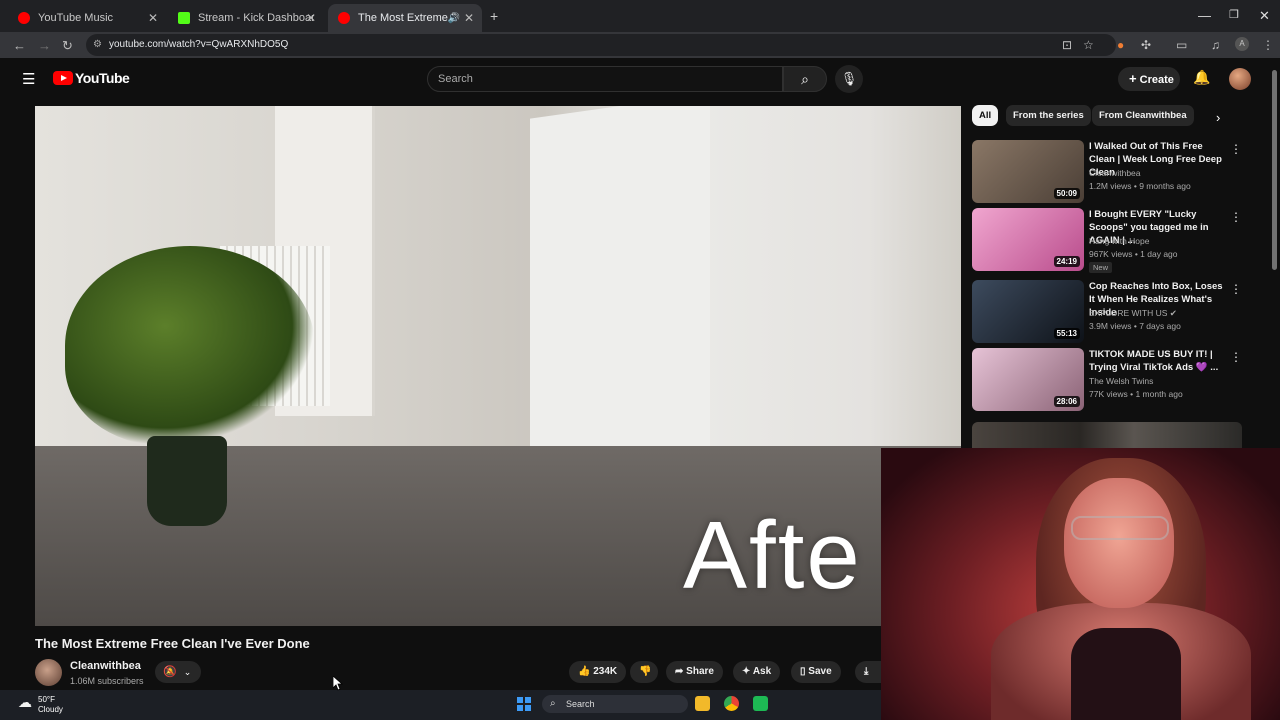 This screenshot has width=1280, height=720. Describe the element at coordinates (694, 672) in the screenshot. I see `share-button: ➦ Share` at that location.